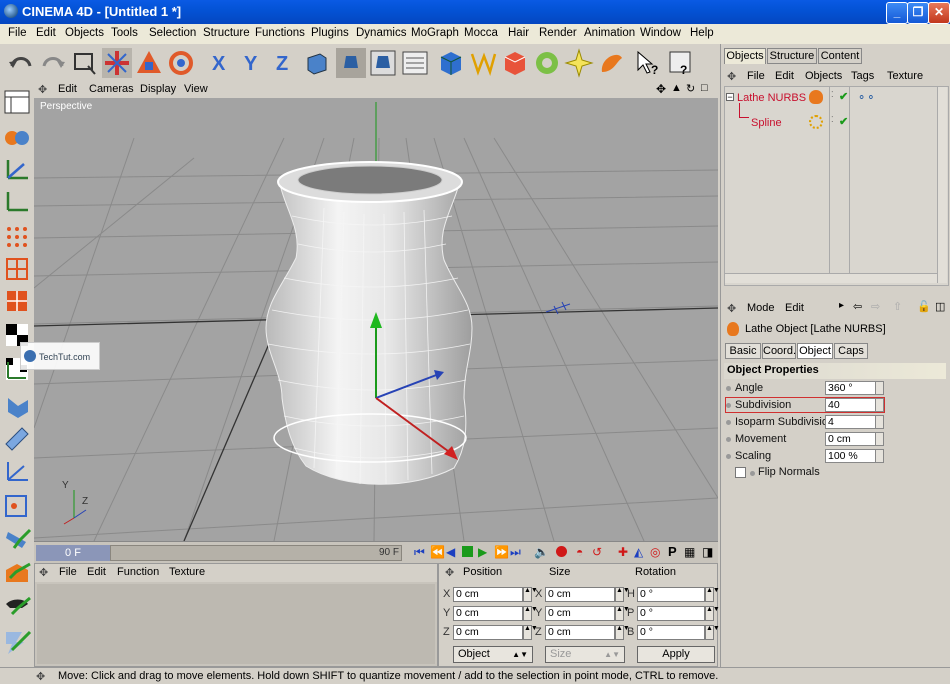 This screenshot has height=684, width=950. What do you see at coordinates (488, 632) in the screenshot?
I see `pos-z-input: 0 cm` at bounding box center [488, 632].